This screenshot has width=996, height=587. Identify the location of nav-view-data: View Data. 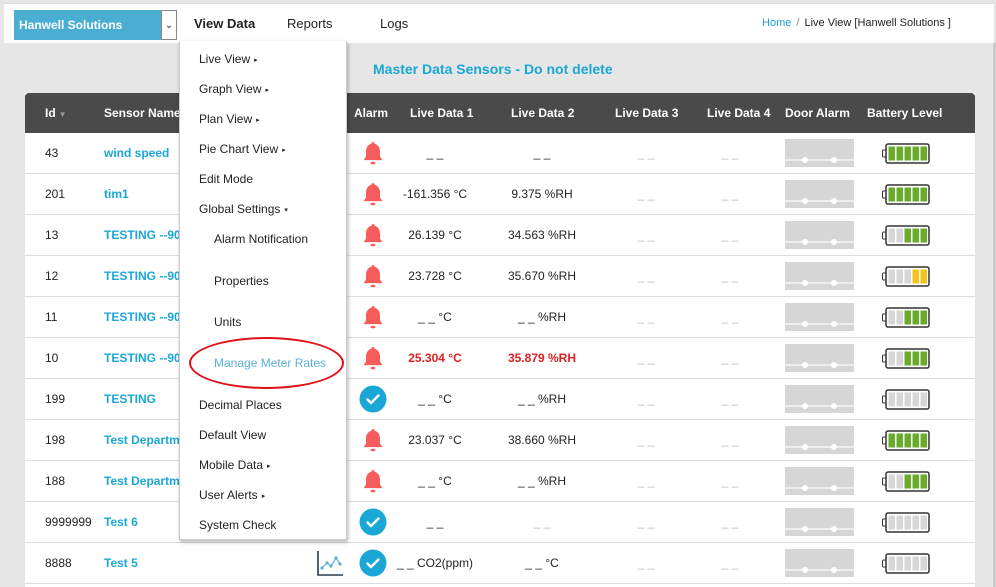
(224, 23).